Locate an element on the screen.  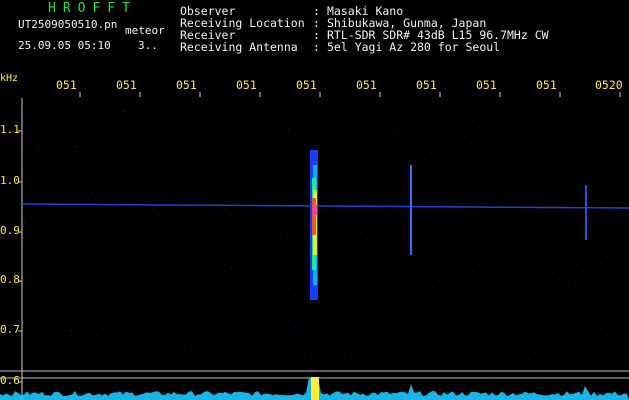
meteor-echo-band is located at coordinates (315, 210).